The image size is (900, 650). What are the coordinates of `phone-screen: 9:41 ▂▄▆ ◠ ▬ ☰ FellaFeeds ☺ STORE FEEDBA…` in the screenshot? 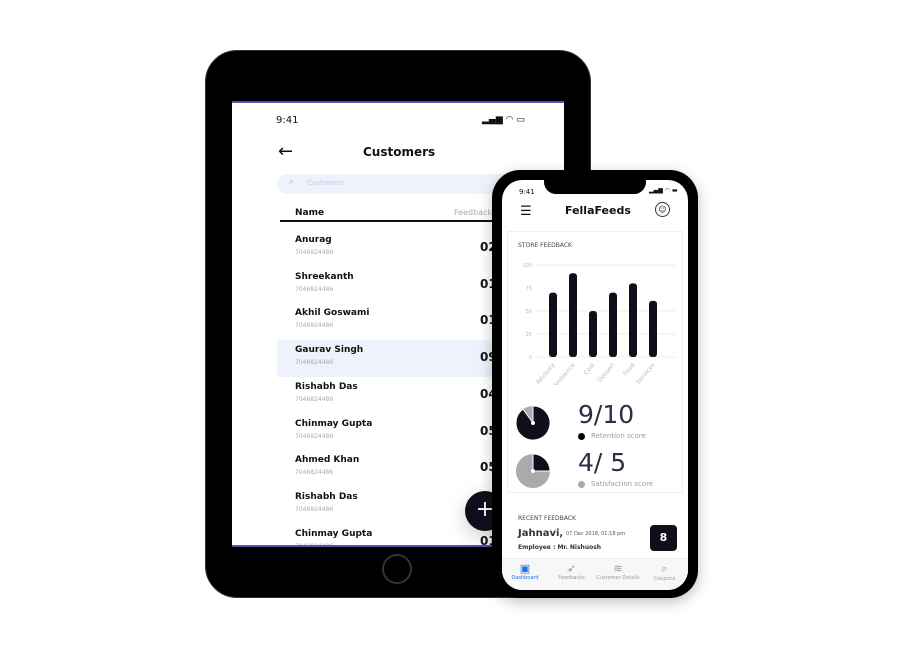 It's located at (595, 385).